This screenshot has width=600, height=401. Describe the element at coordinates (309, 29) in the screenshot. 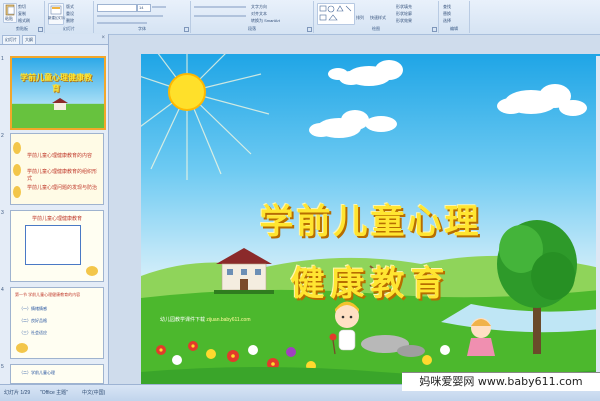

I see `paragraph-launcher` at that location.